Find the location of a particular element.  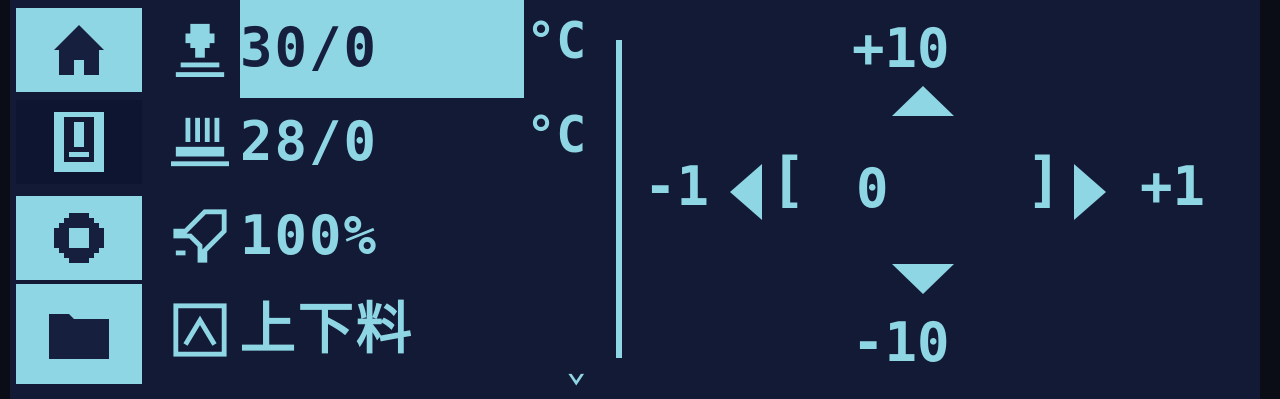

filament-row: 上下料 is located at coordinates (287, 330).